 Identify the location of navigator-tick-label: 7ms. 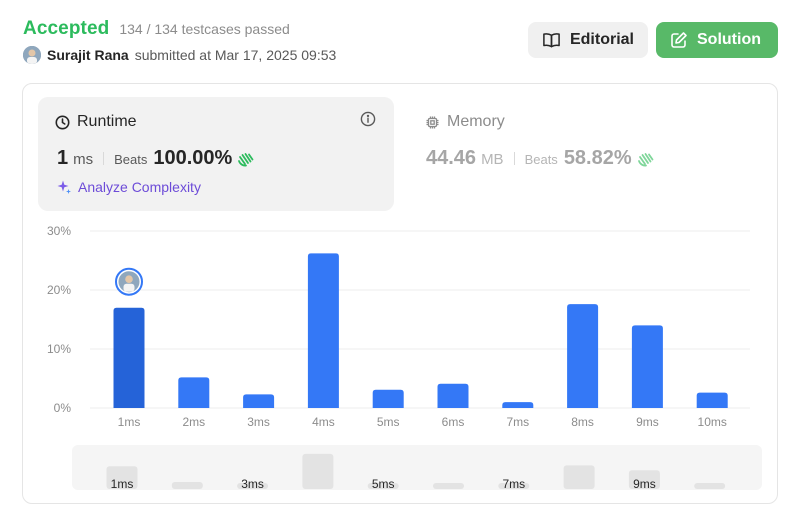
(513, 484).